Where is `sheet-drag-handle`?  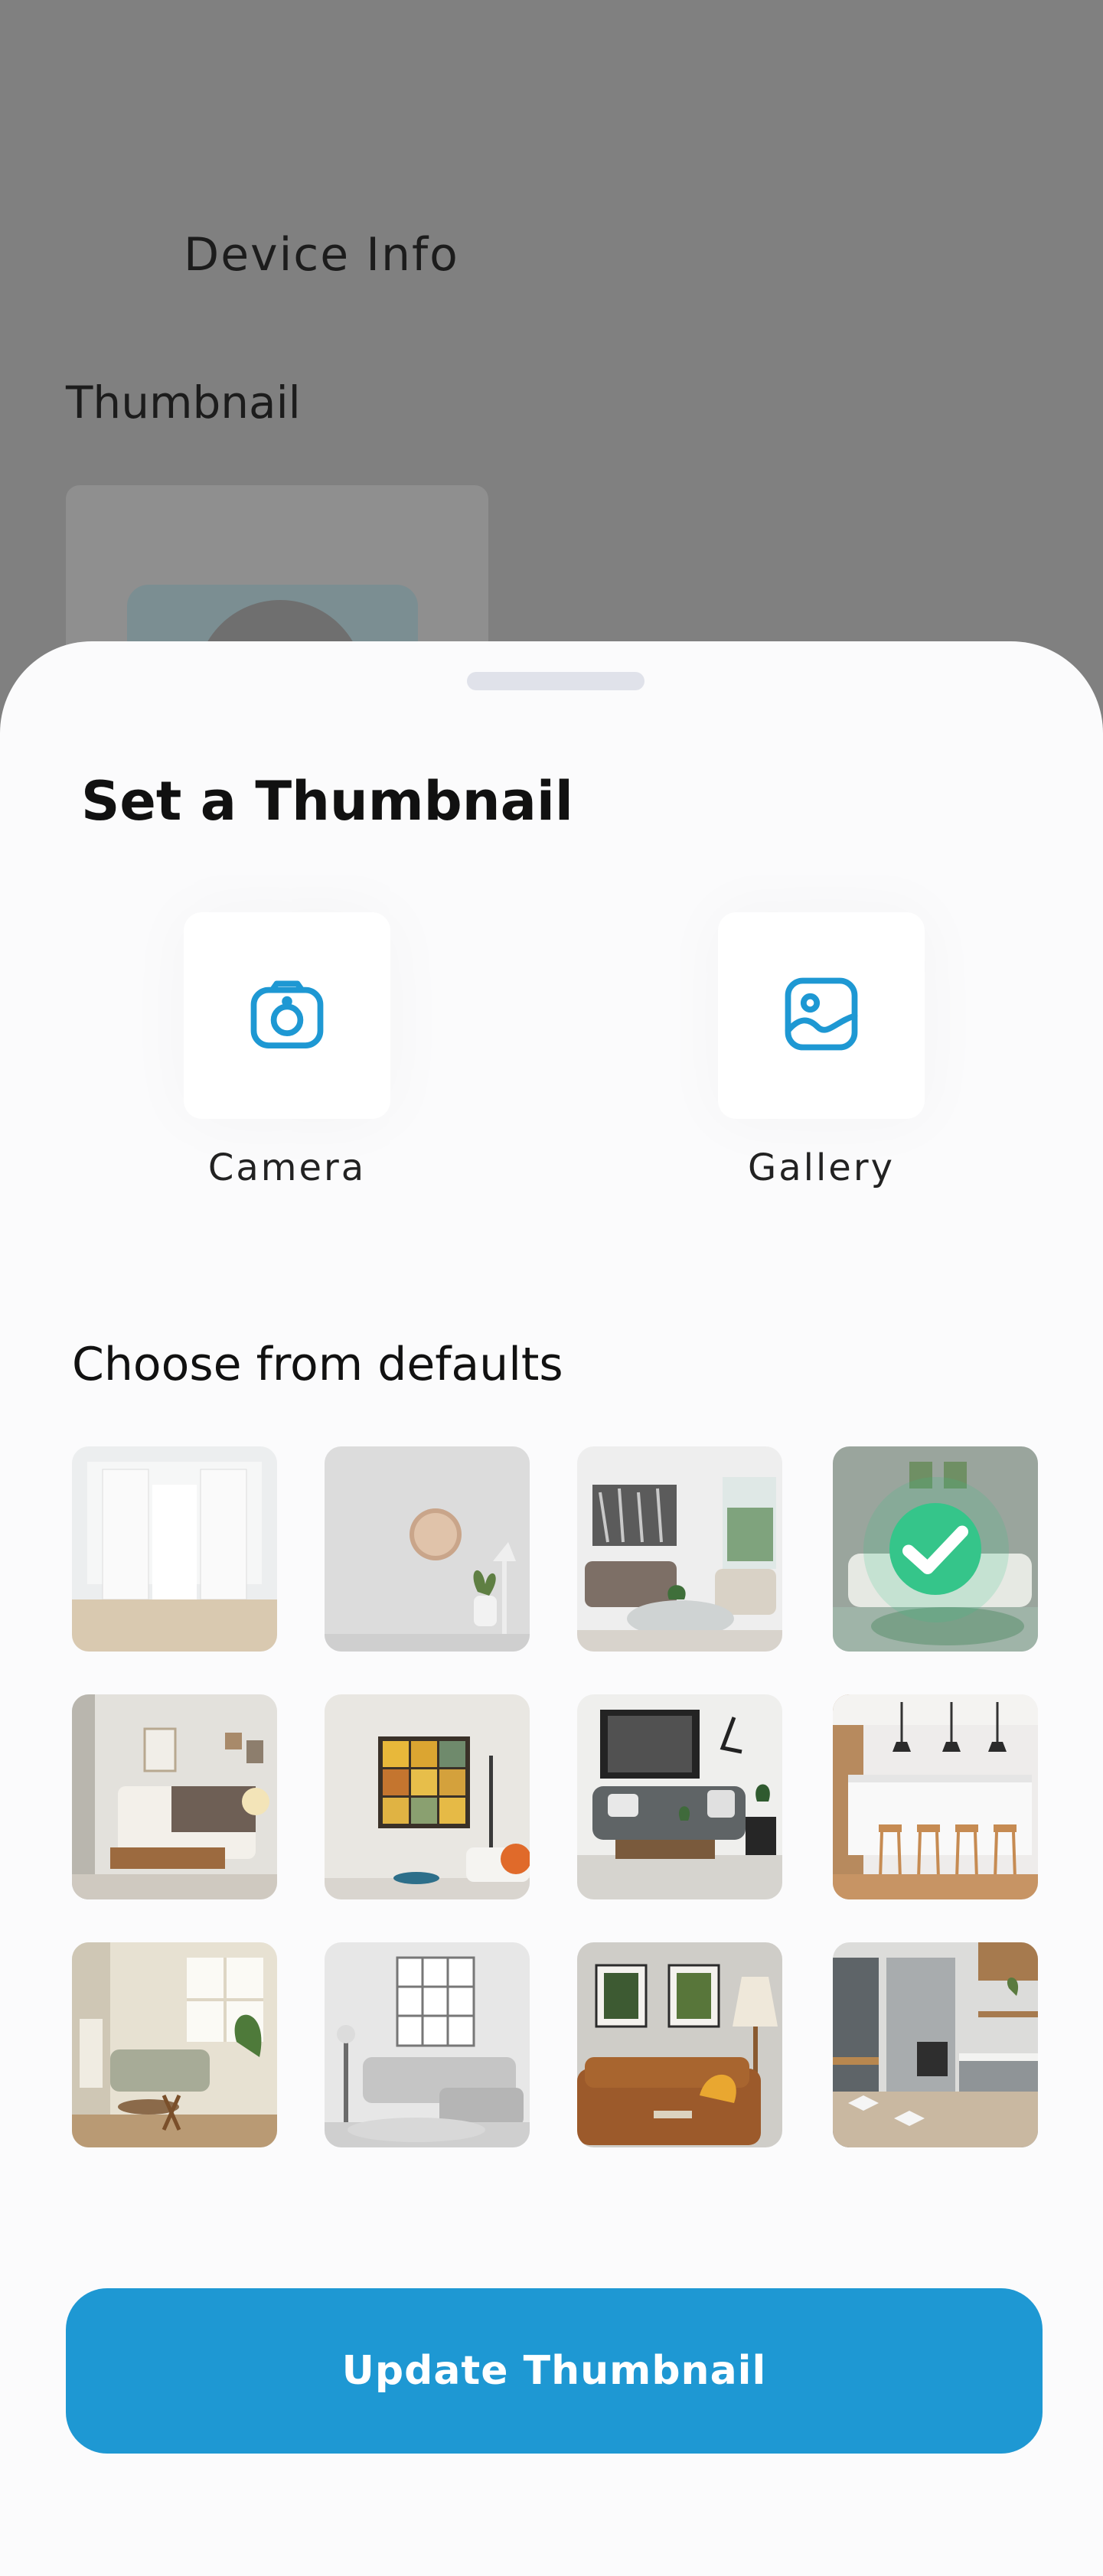
sheet-drag-handle is located at coordinates (556, 681).